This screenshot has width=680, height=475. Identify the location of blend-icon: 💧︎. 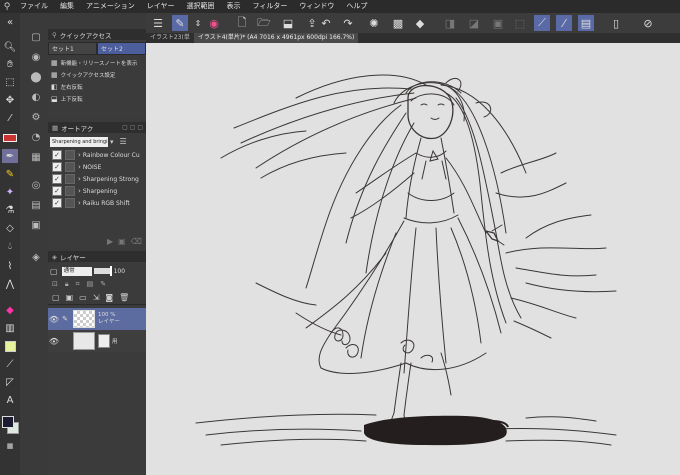
(10, 246).